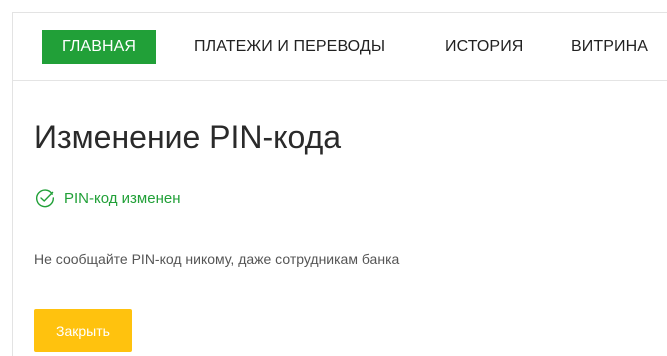 Image resolution: width=667 pixels, height=356 pixels. Describe the element at coordinates (83, 330) in the screenshot. I see `close-button: Закрыть` at that location.